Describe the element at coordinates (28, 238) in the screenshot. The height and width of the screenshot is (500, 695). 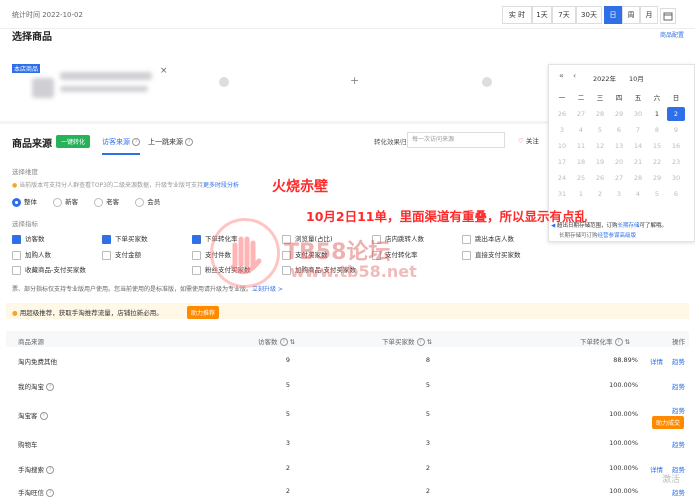
I see `metric-visitors: 访客数` at that location.